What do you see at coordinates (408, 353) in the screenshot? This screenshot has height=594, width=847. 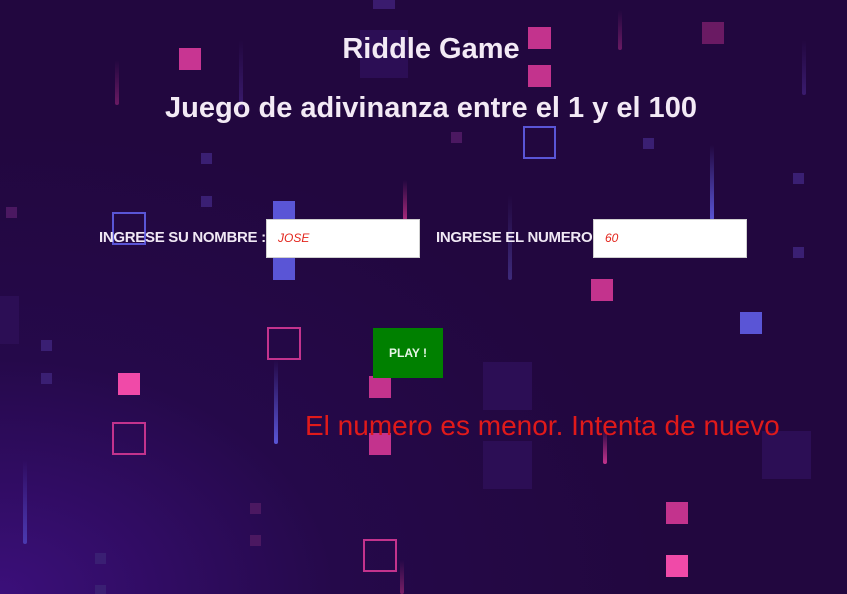 I see `play-button: PLAY !` at bounding box center [408, 353].